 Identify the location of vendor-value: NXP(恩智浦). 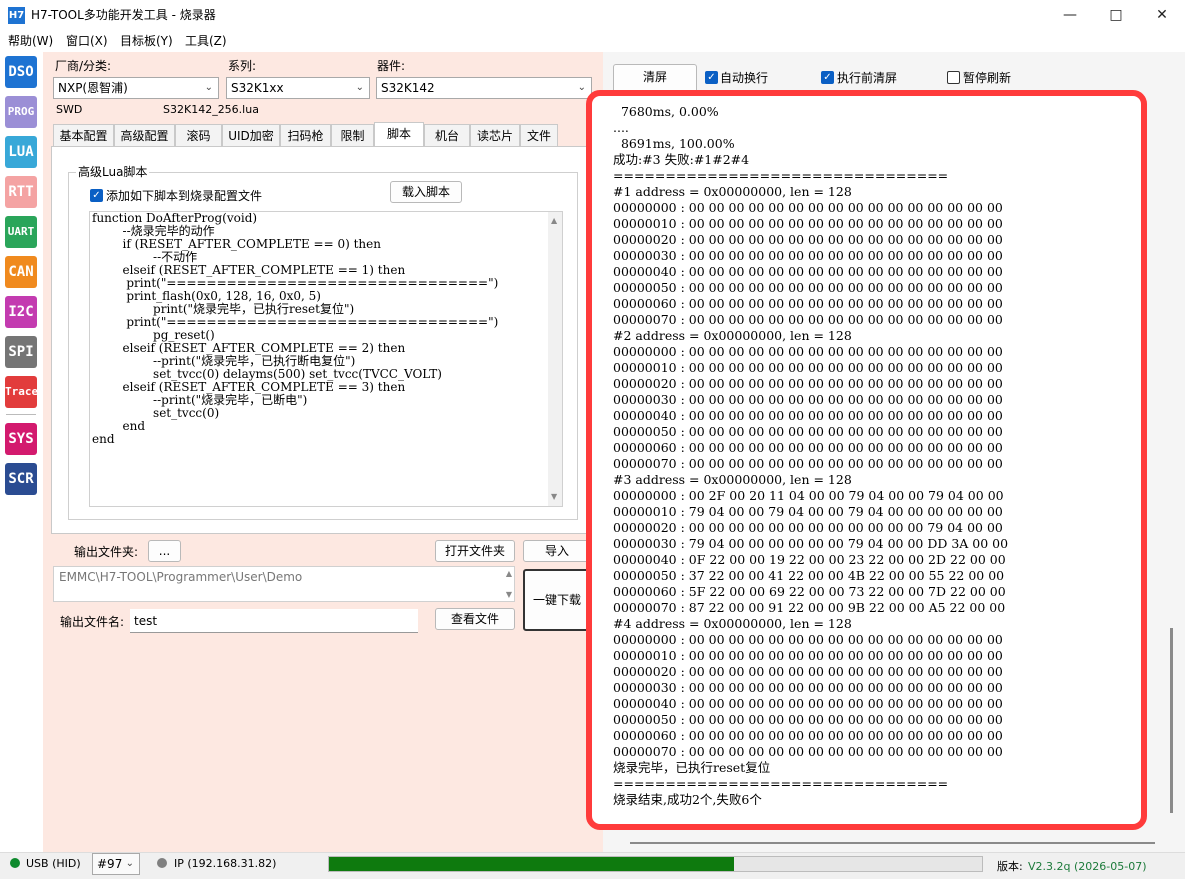
(93, 88).